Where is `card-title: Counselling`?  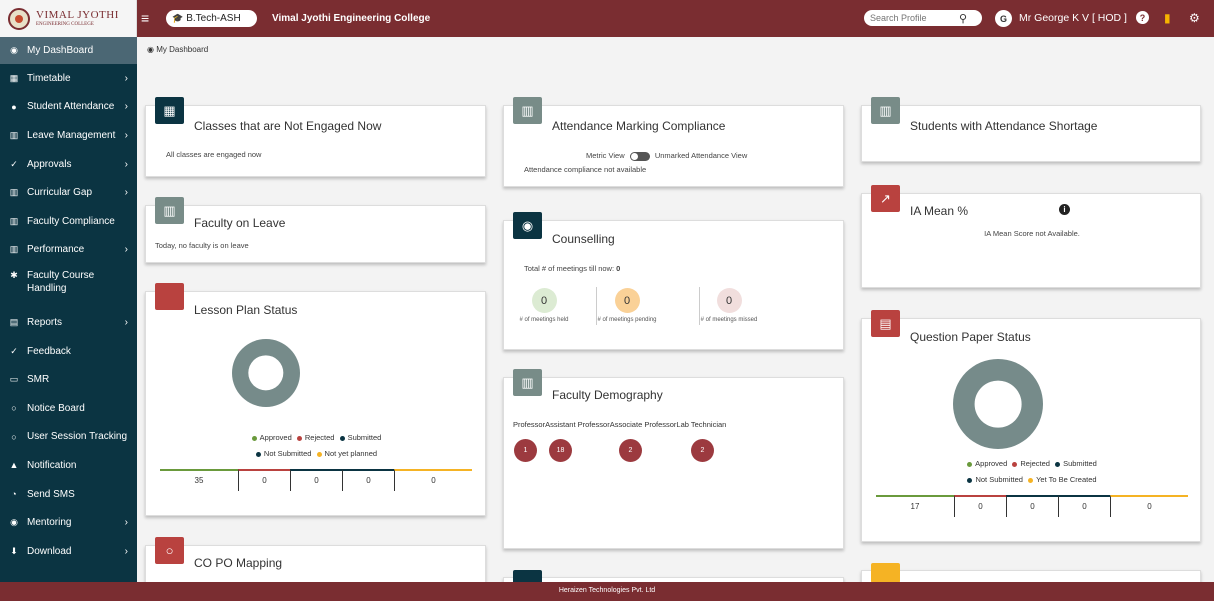 card-title: Counselling is located at coordinates (583, 239).